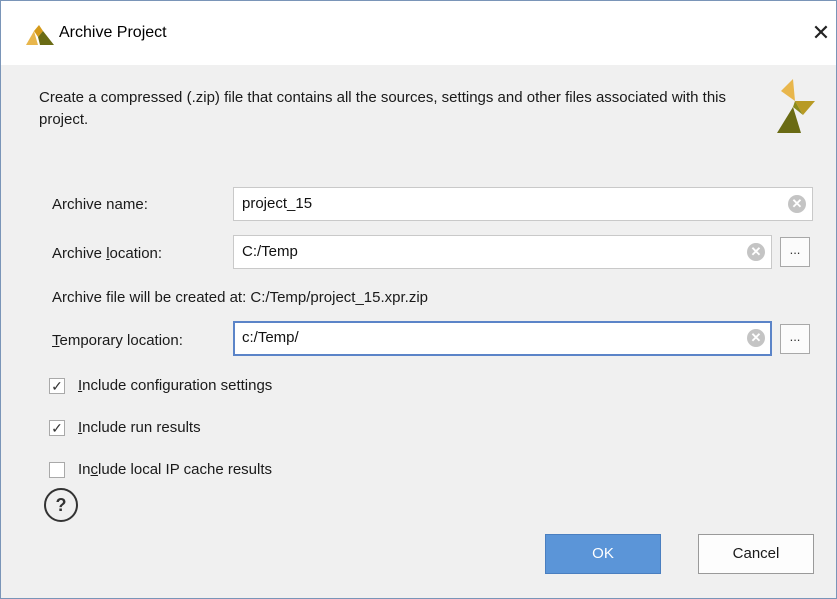 This screenshot has height=599, width=837. I want to click on archive-name-input: project_15 ✕, so click(523, 204).